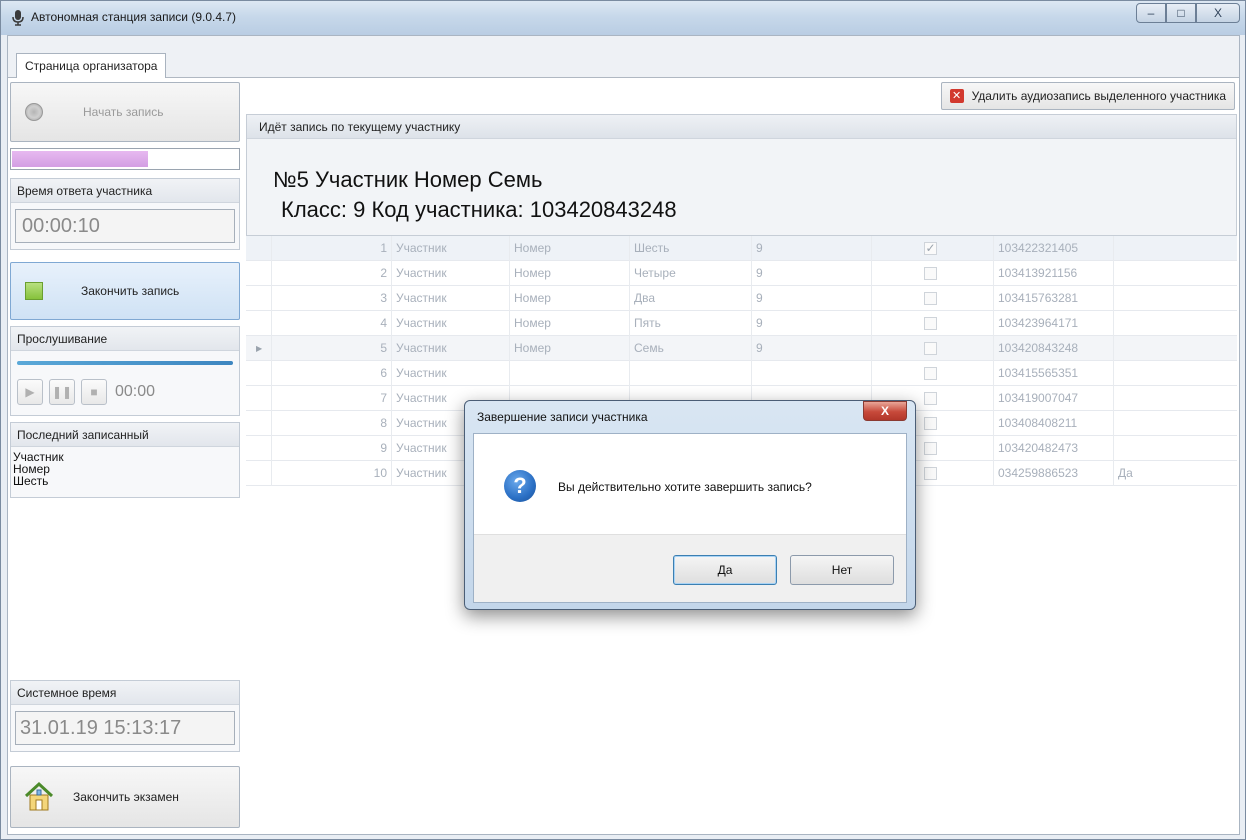  I want to click on table-row: 4 Участник Номер Пять 9 103423964171, so click(741, 323).